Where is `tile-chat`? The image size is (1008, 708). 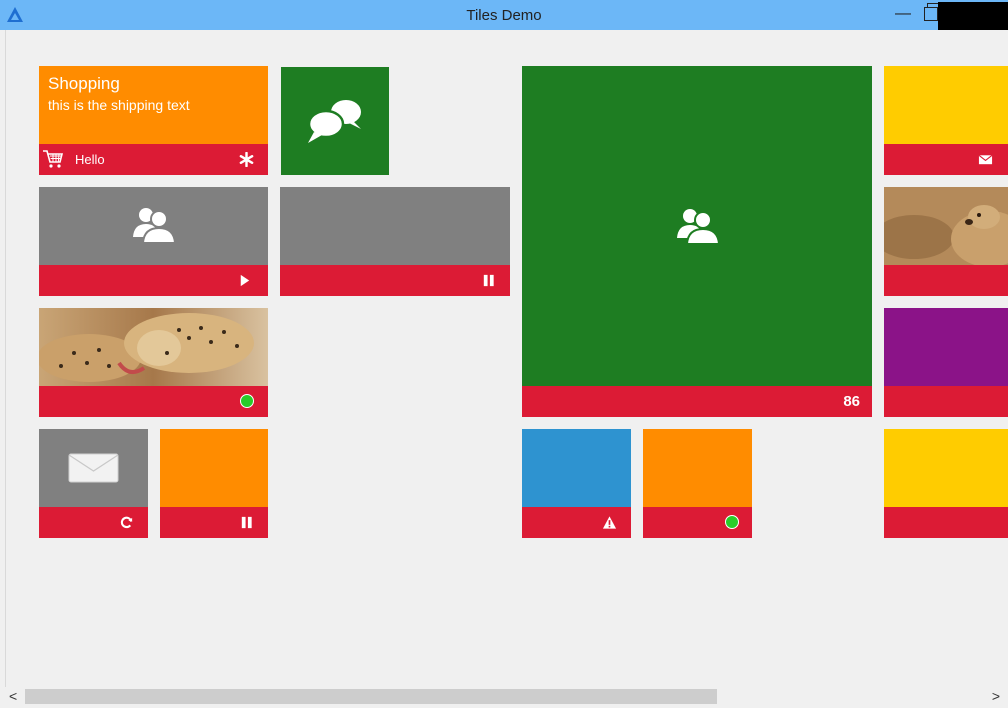
tile-chat is located at coordinates (335, 121).